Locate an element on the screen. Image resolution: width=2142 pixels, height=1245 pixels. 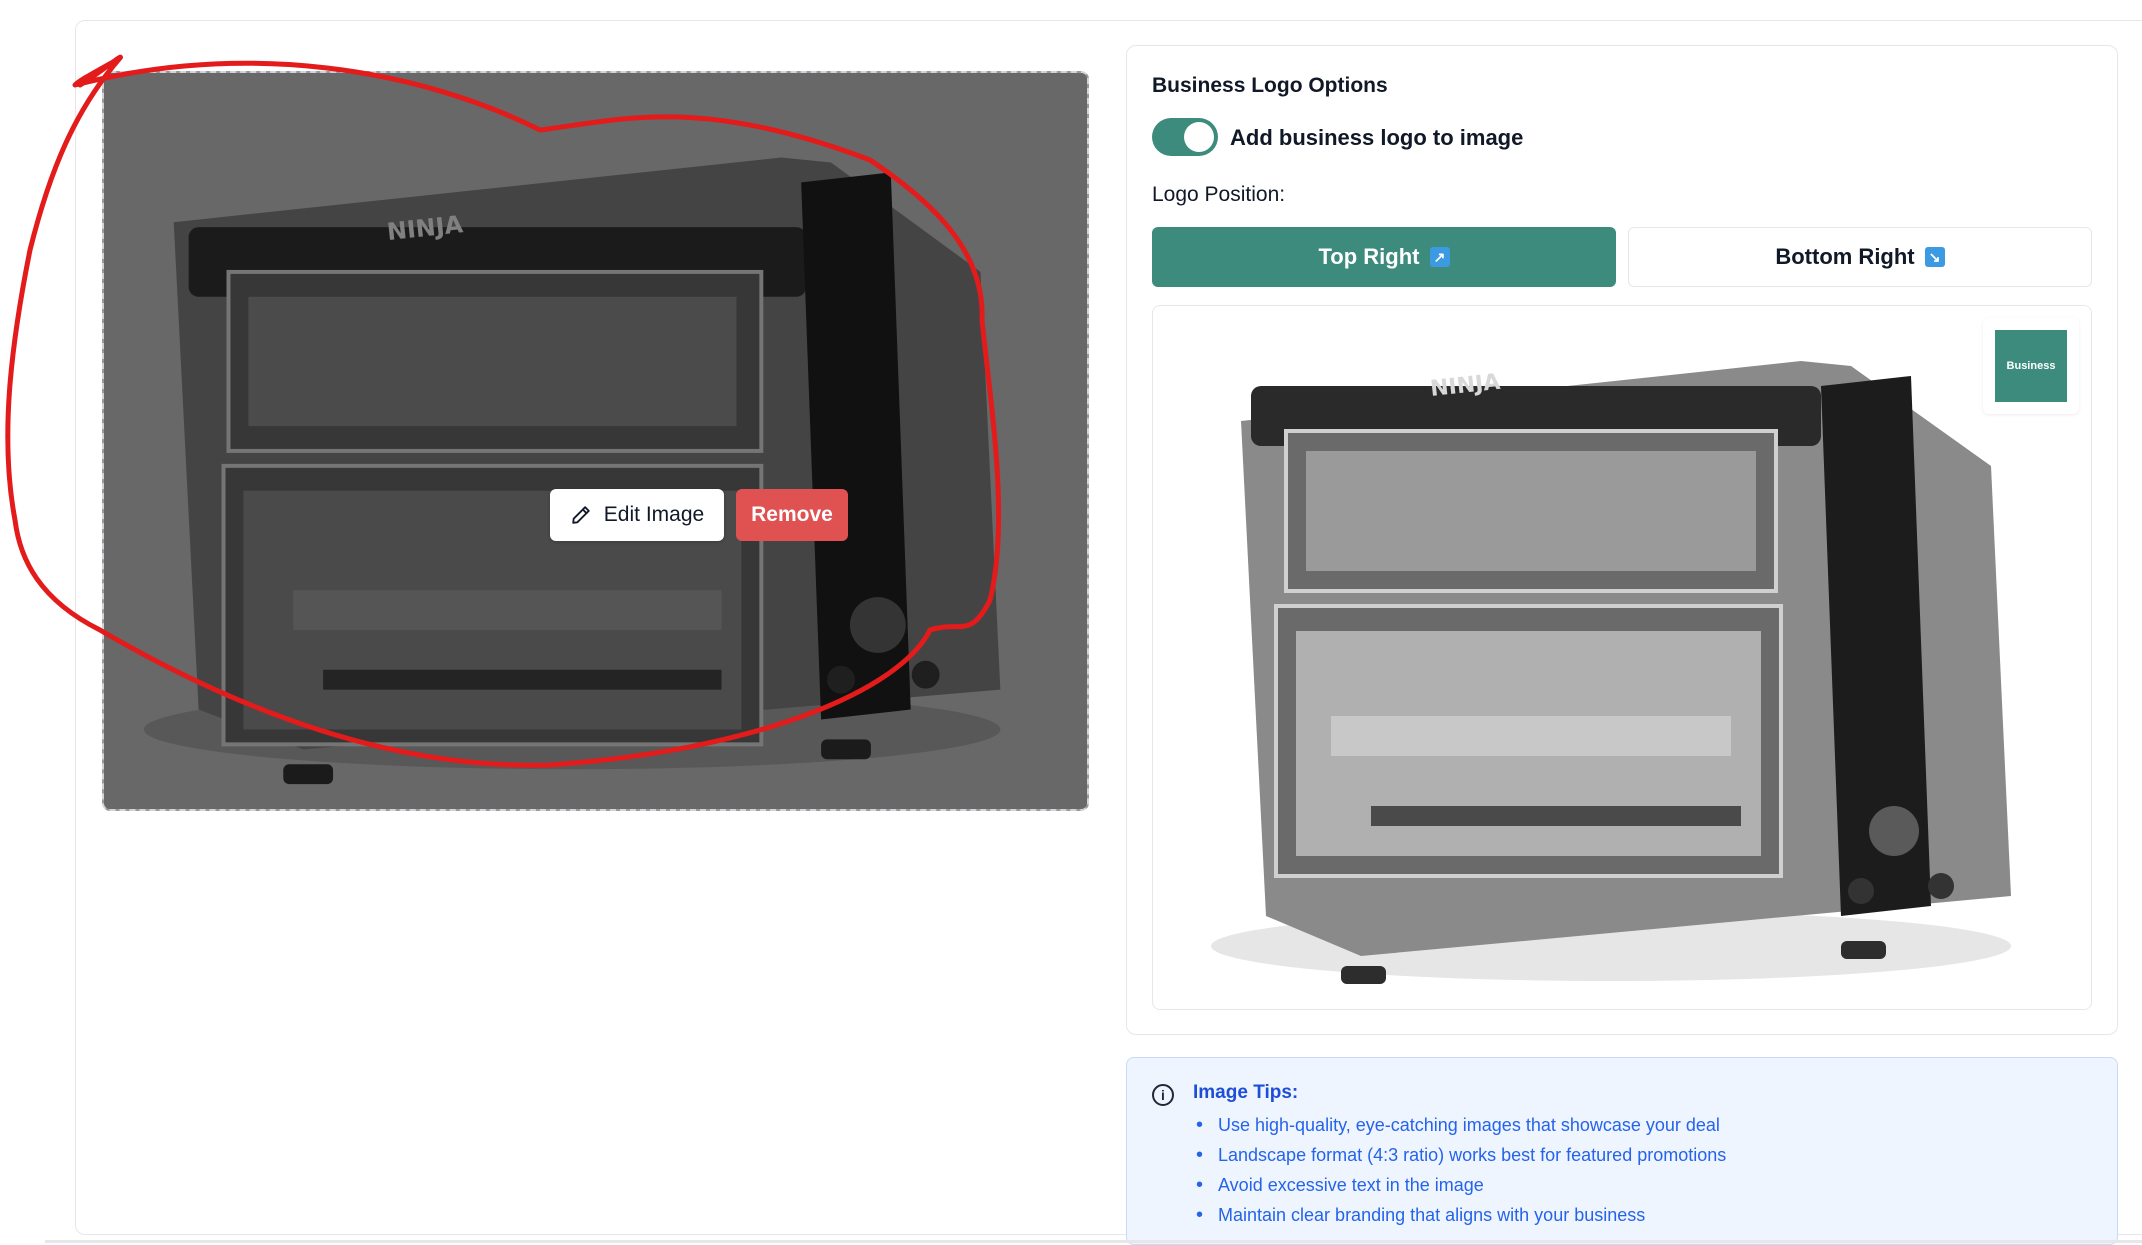
edit-image-label: Edit Image is located at coordinates (654, 514).